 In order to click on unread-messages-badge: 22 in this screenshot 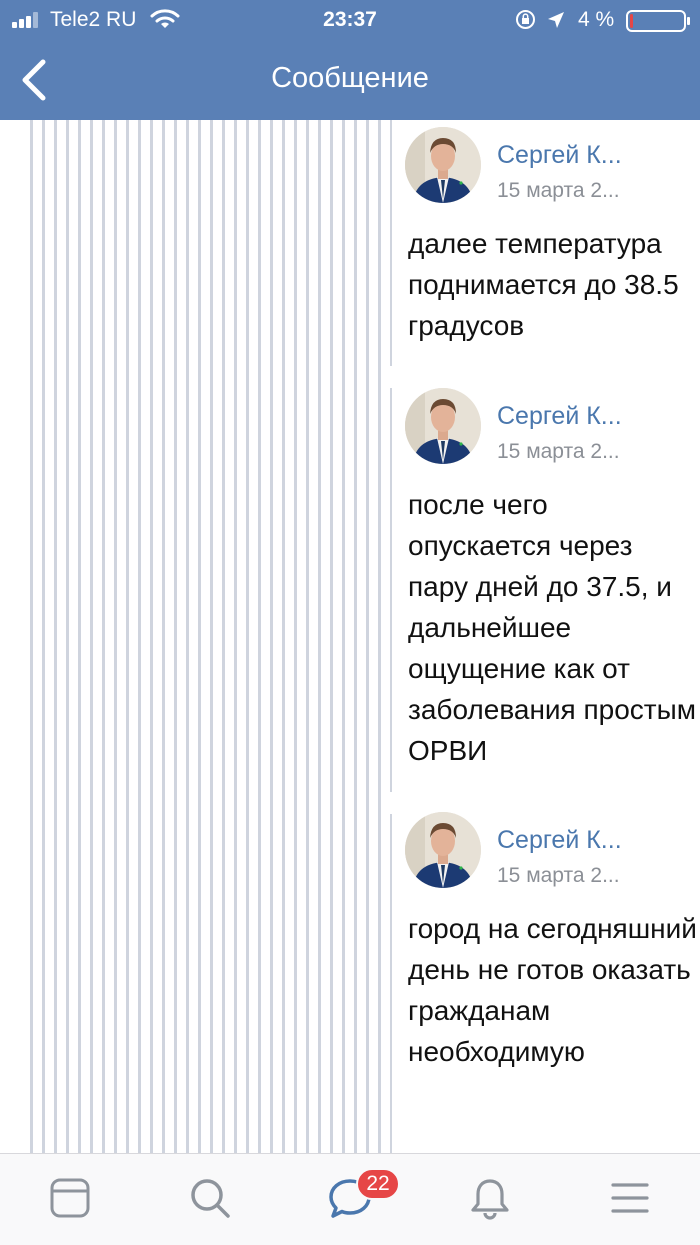, I will do `click(378, 1184)`.